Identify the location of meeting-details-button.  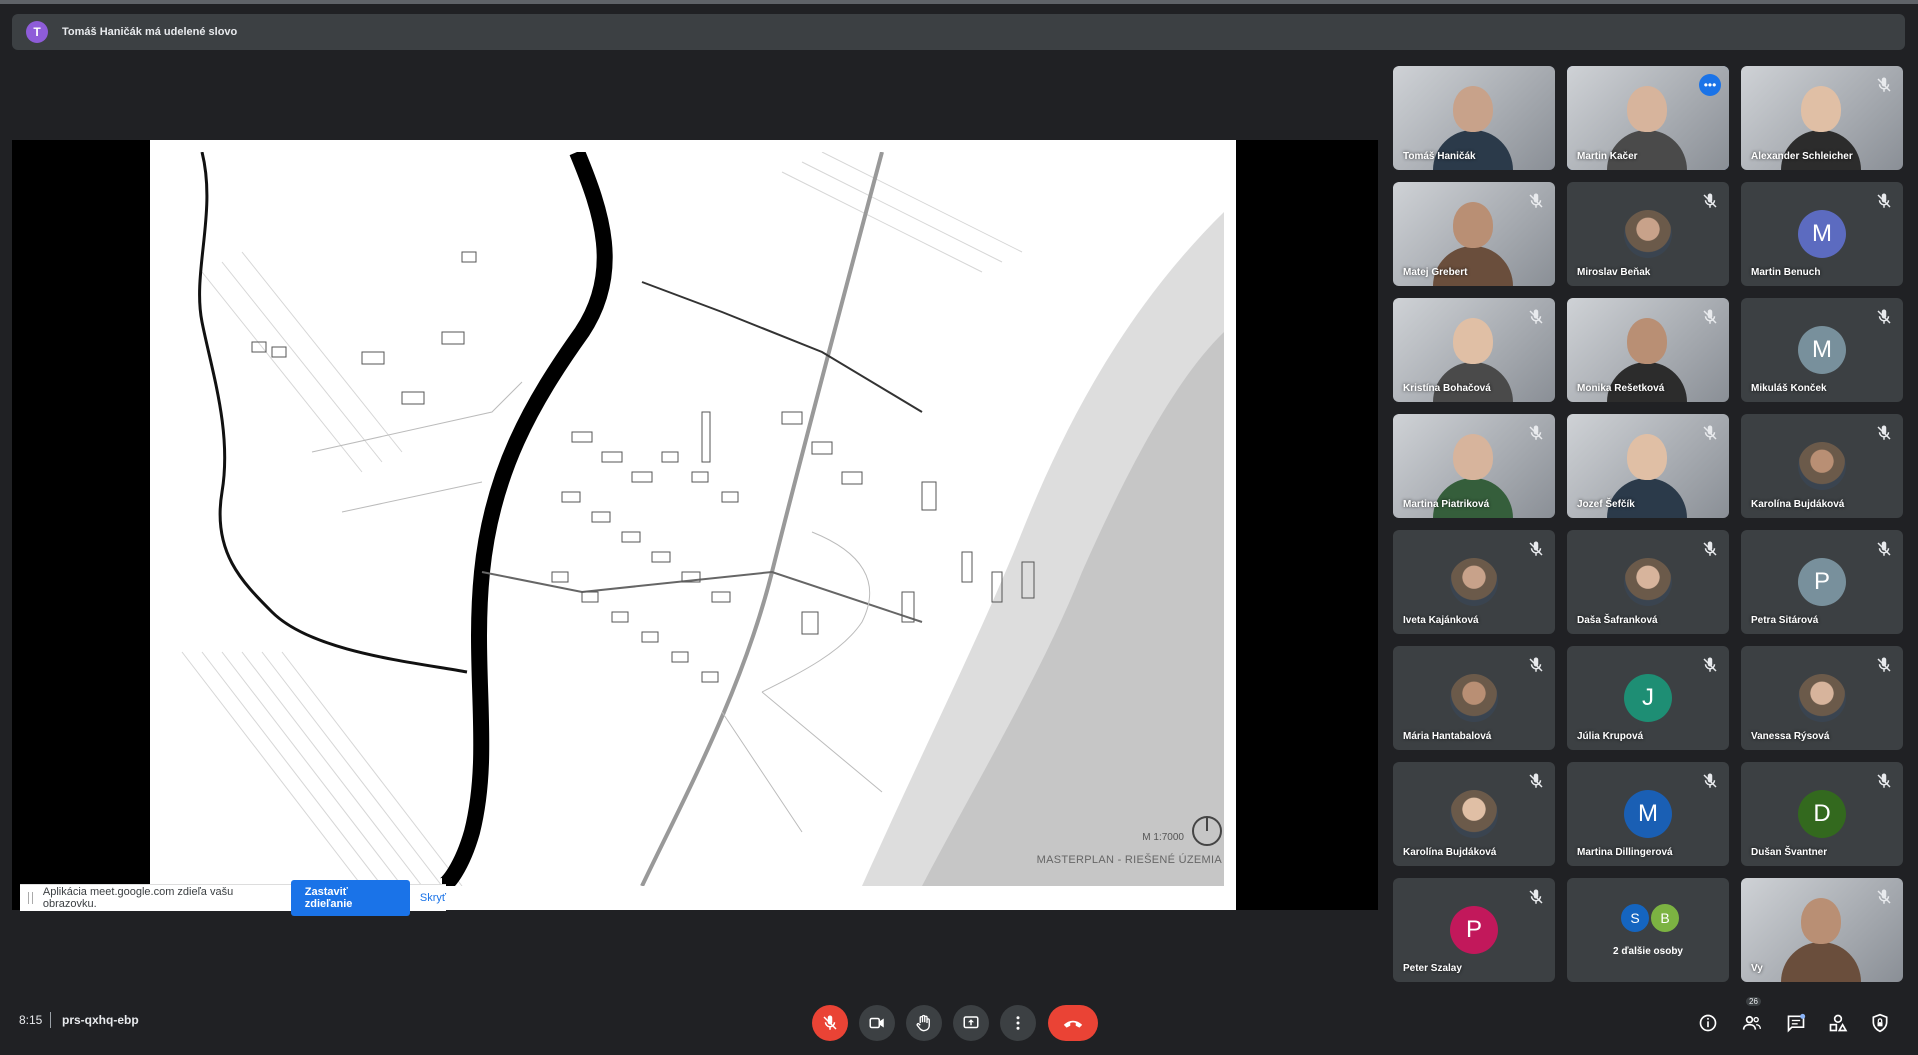
(1708, 1023).